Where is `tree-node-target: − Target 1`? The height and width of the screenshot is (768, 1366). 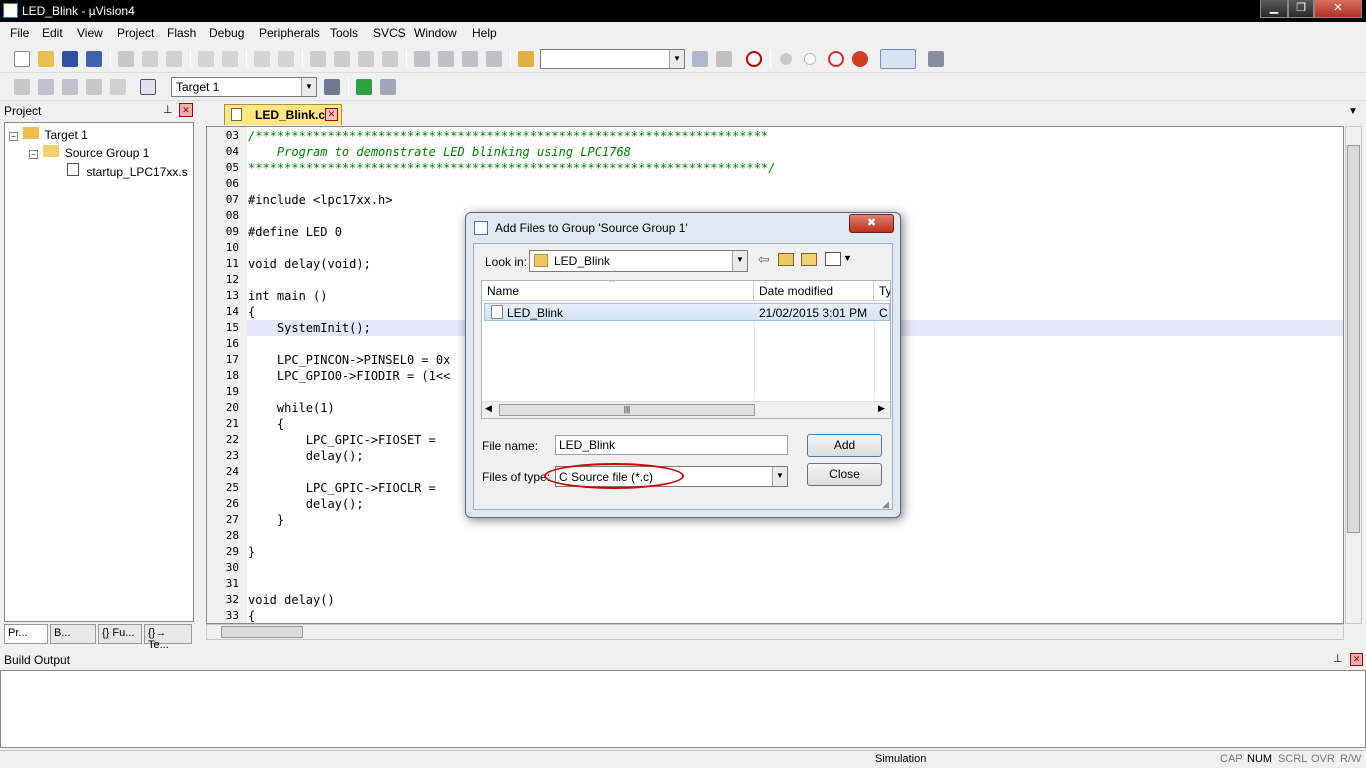 tree-node-target: − Target 1 is located at coordinates (48, 134).